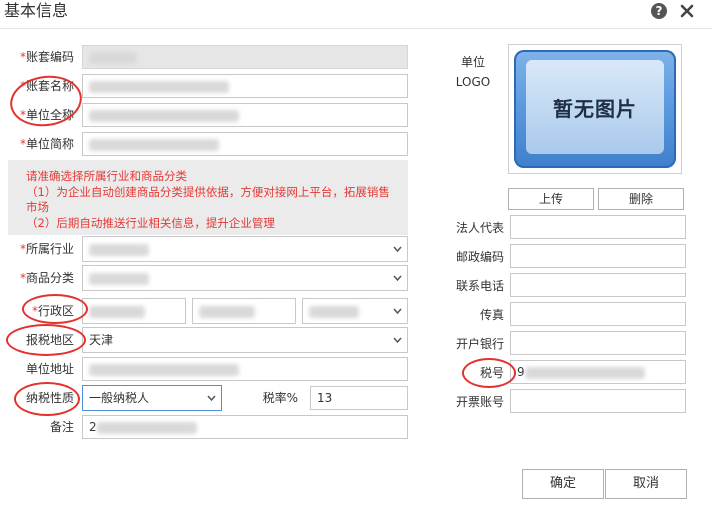 This screenshot has width=712, height=522. What do you see at coordinates (46, 278) in the screenshot?
I see `goods-category-label: *商品分类` at bounding box center [46, 278].